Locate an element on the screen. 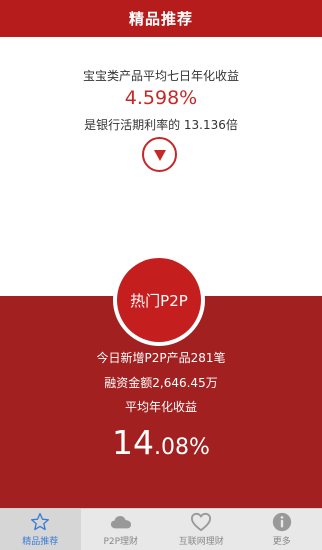  tab-featured: 精品推荐 is located at coordinates (40, 529).